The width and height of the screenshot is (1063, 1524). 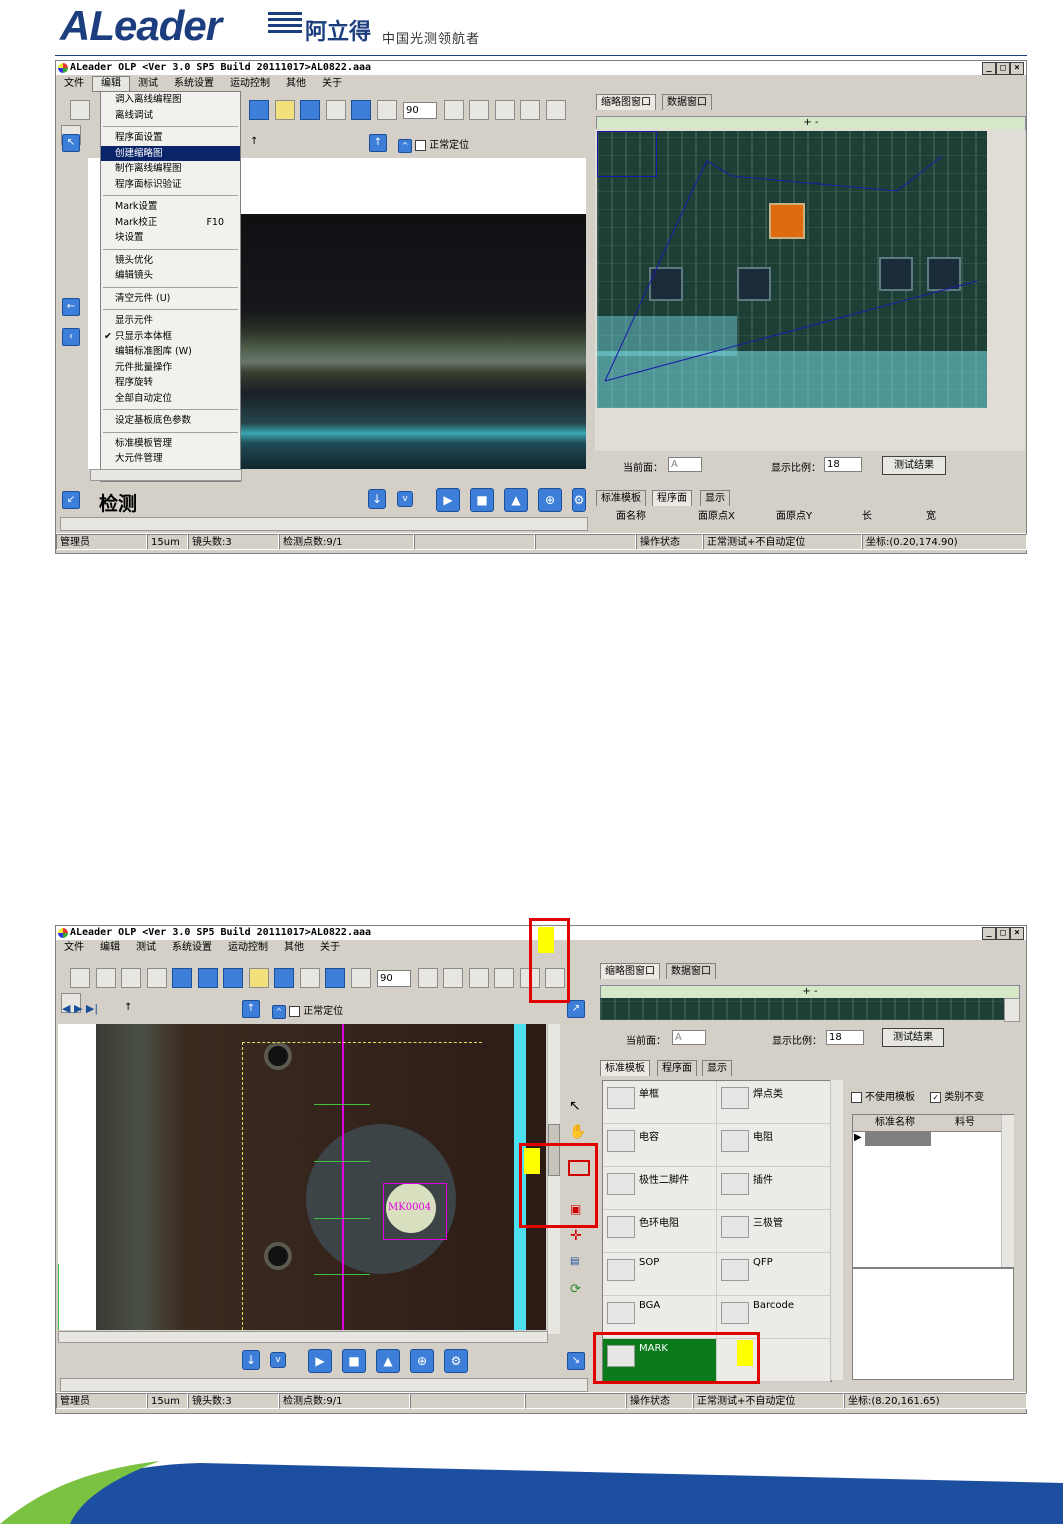 I want to click on down-icon: ↓, so click(x=377, y=499).